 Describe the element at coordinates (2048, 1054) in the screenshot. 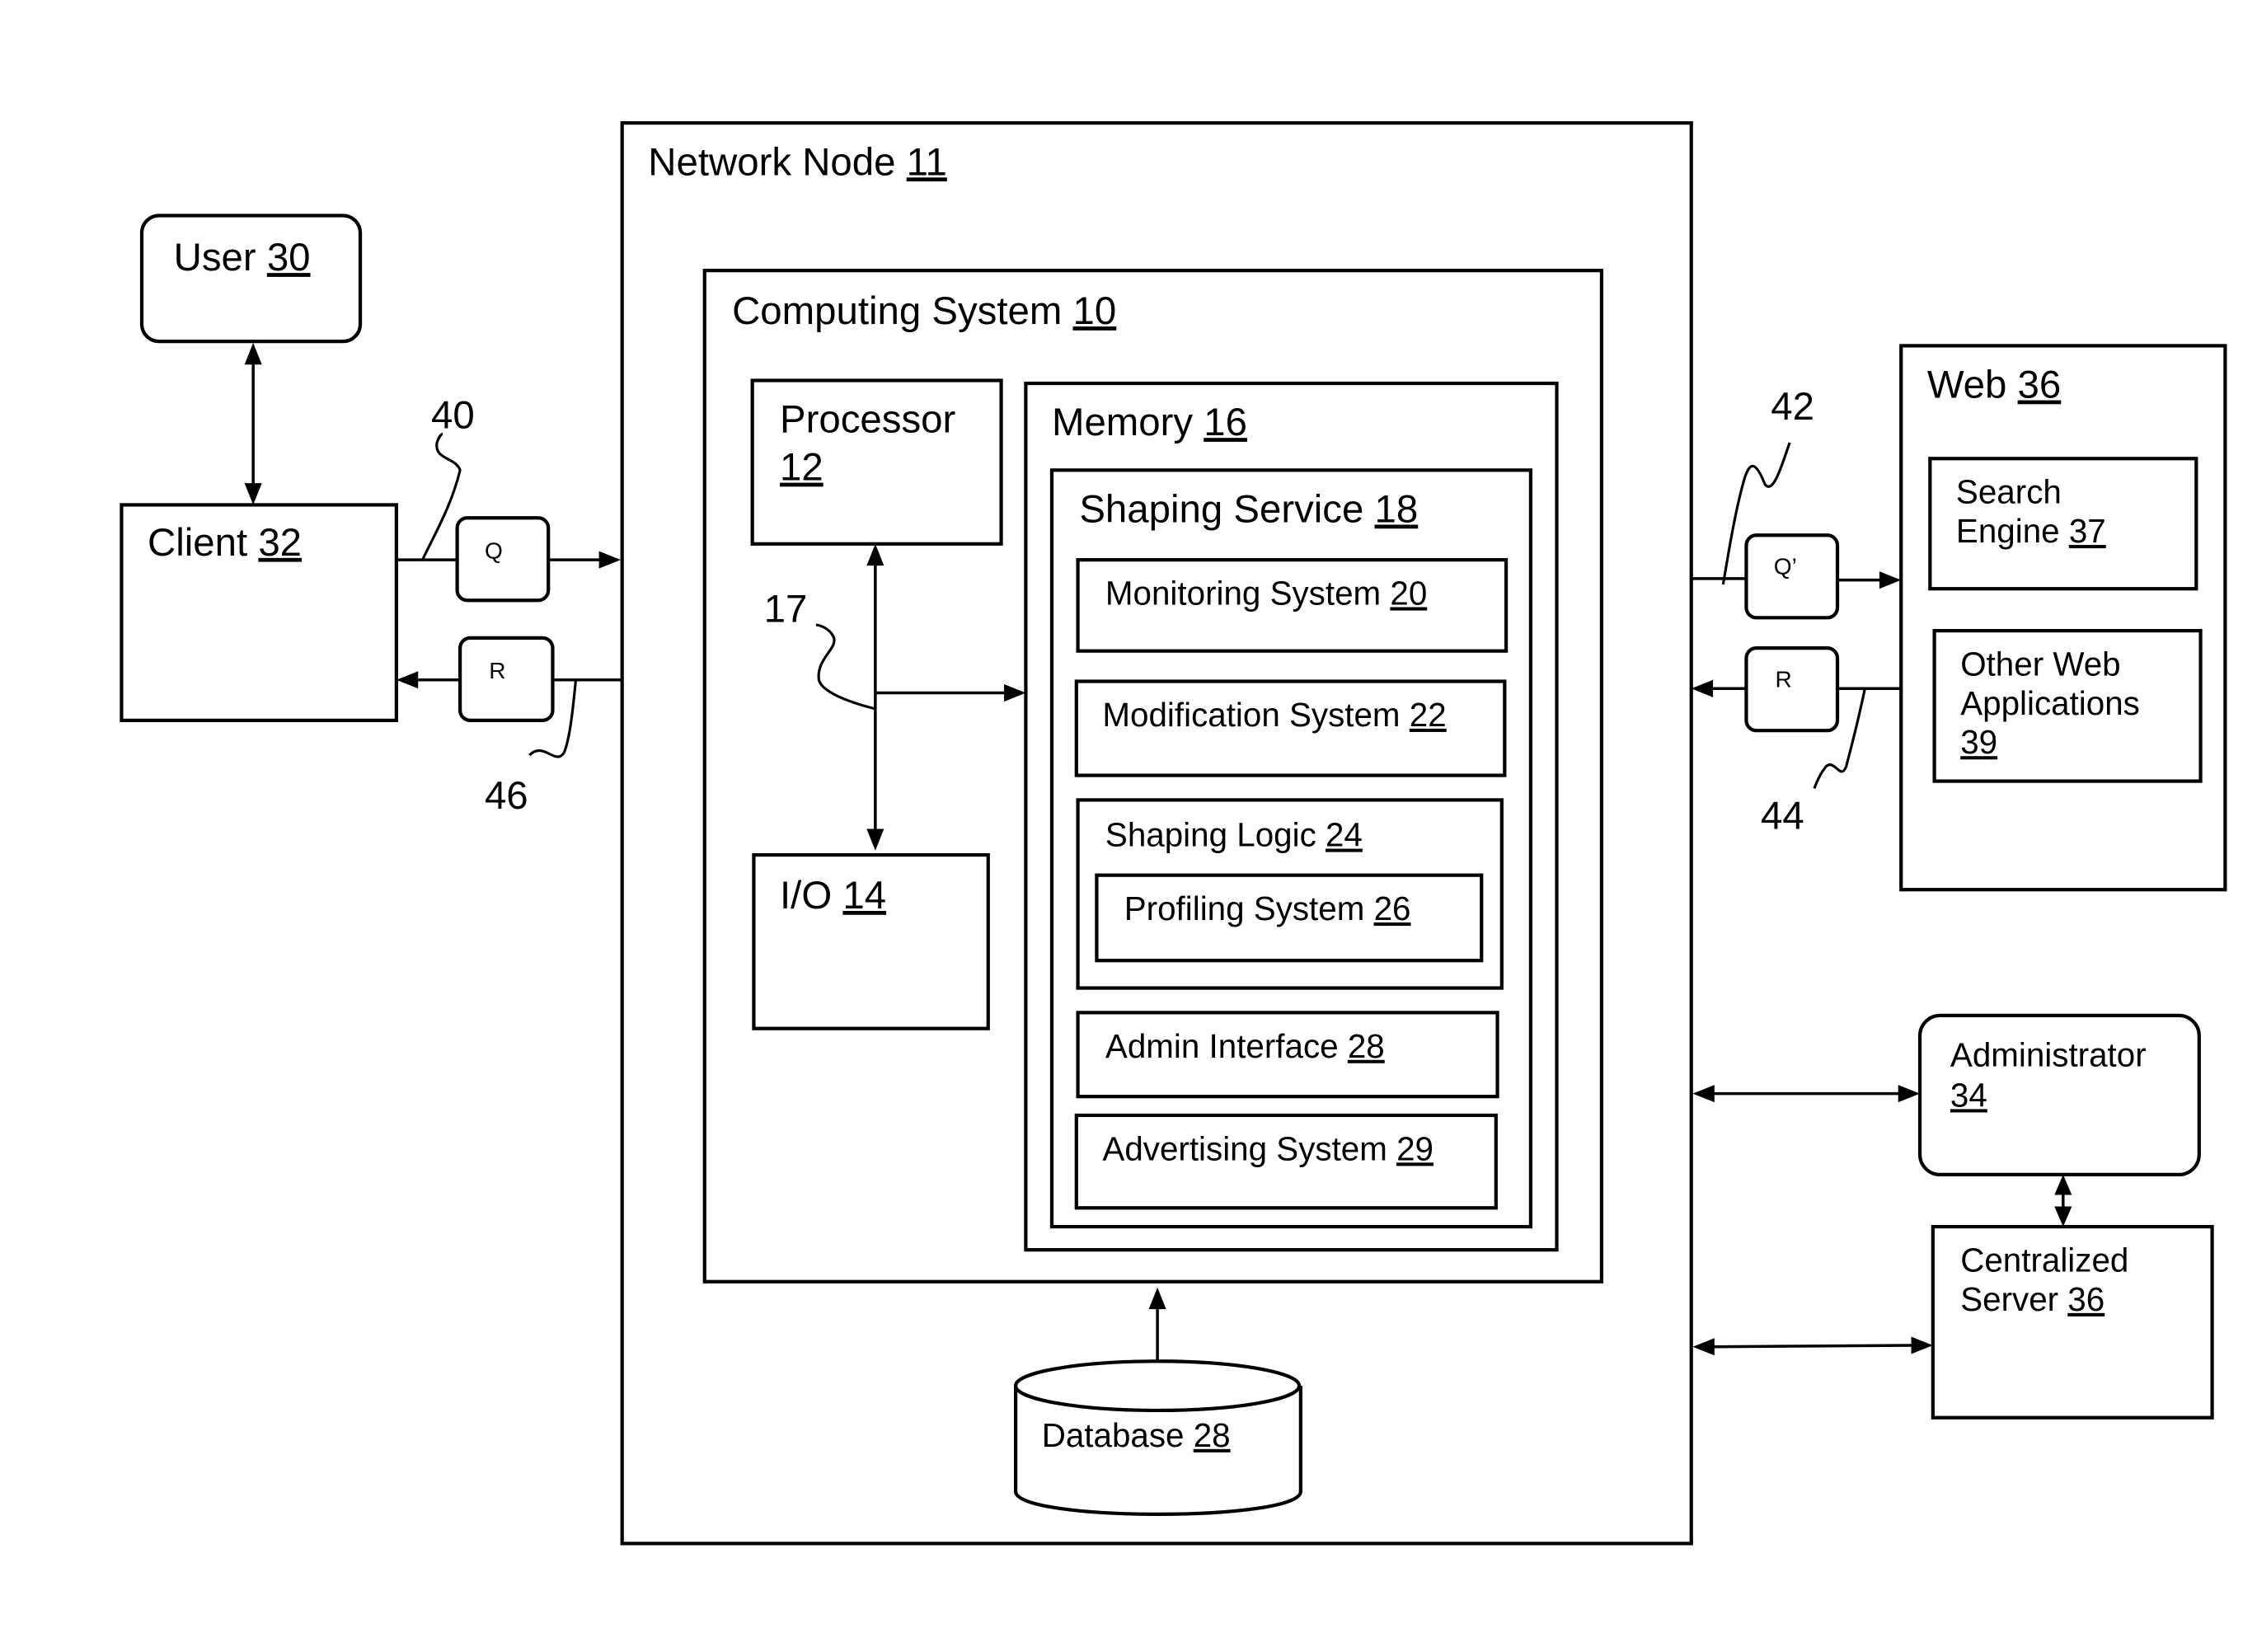

I see `administrator-label: Administrator` at that location.